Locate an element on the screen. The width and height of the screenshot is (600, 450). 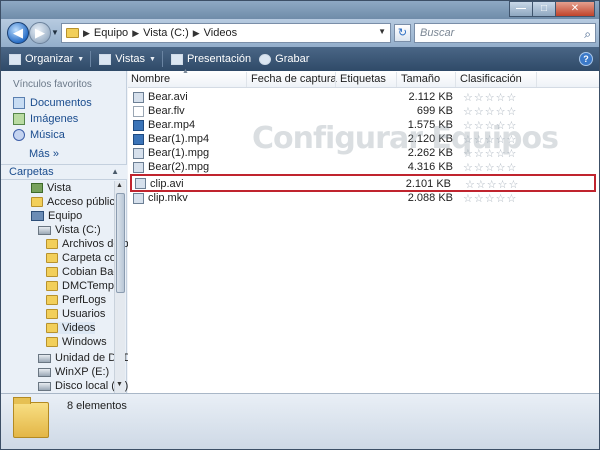
tree-item-windows: Windows is located at coordinates (76, 342).